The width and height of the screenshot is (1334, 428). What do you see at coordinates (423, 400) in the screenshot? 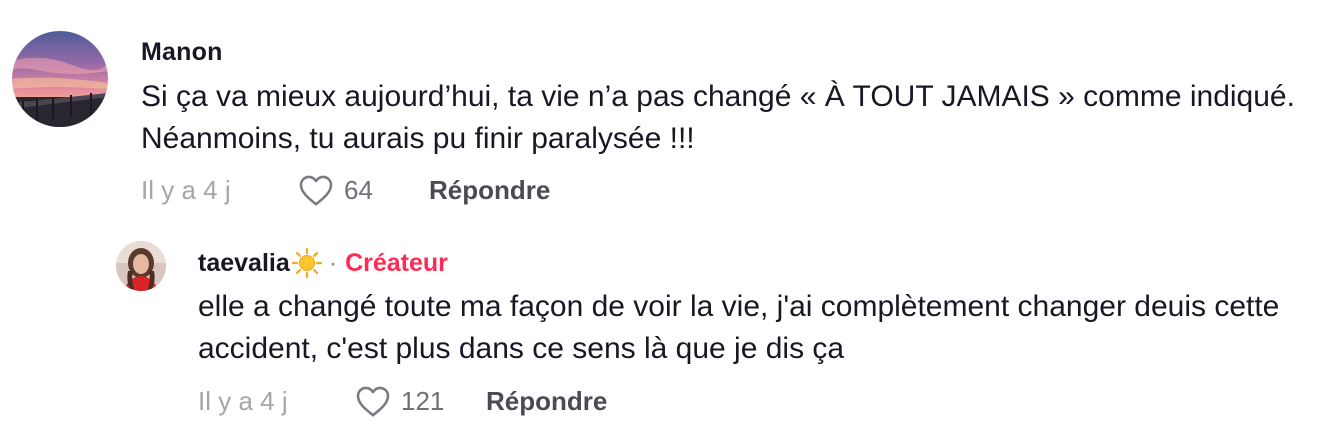
I see `like-count: 121` at bounding box center [423, 400].